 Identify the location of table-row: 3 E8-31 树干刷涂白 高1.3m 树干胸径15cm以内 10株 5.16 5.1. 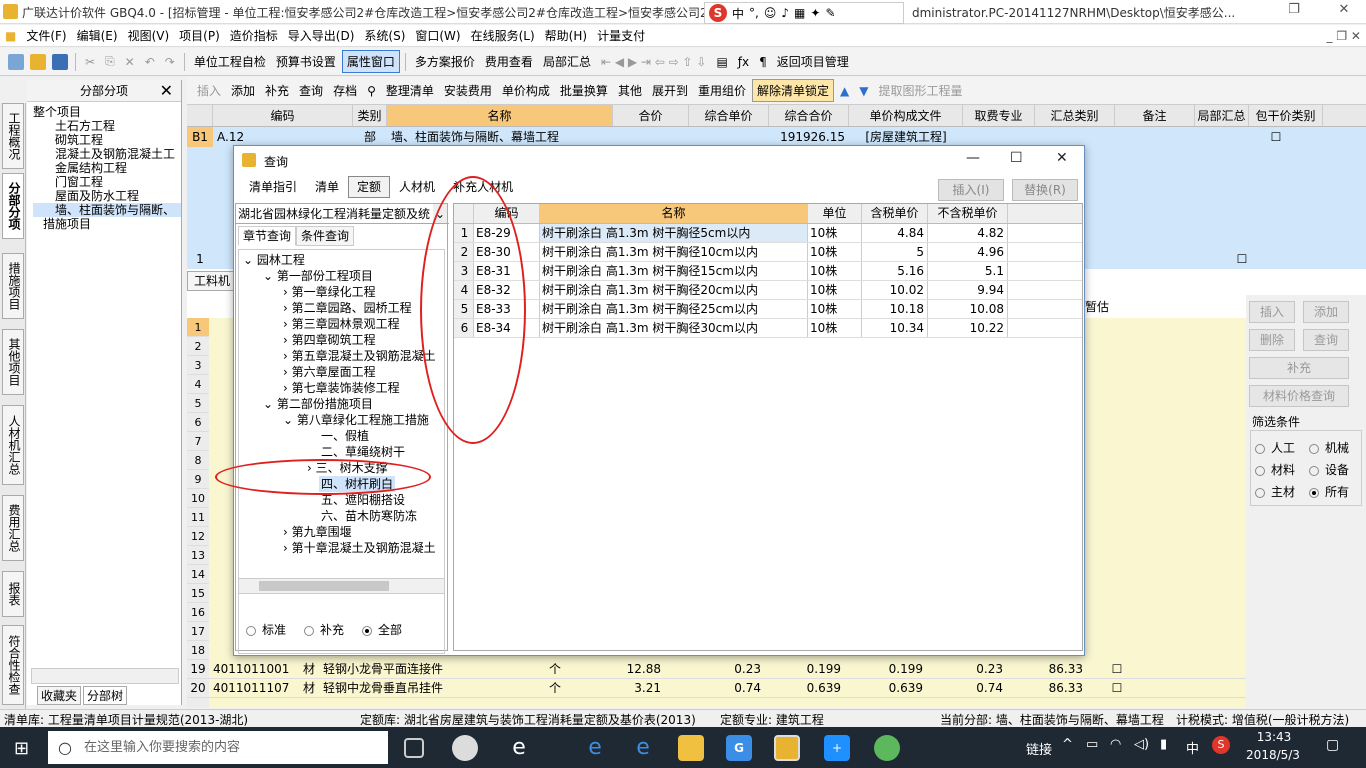
(768, 271).